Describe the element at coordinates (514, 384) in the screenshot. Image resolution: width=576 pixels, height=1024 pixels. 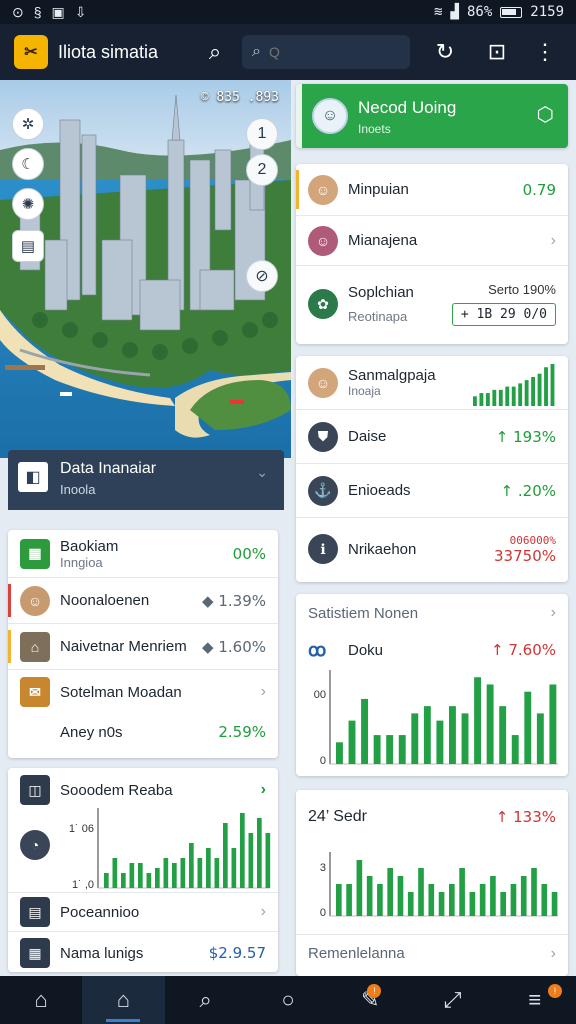
I see `sparkline-chart` at that location.